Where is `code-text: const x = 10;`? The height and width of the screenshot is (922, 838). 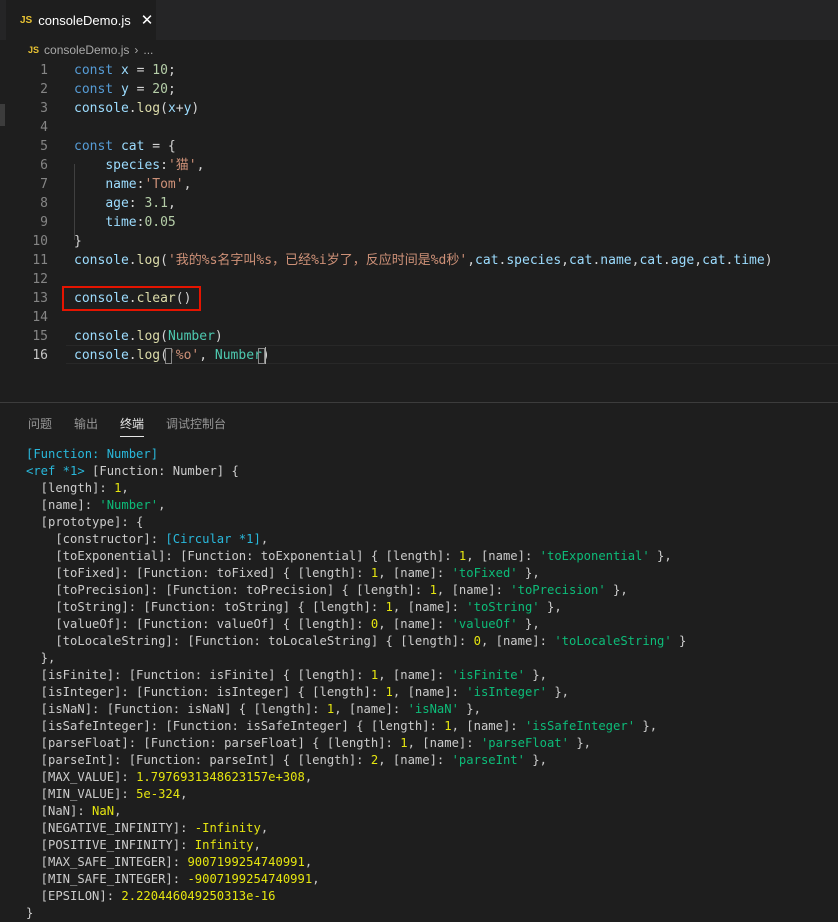
code-text: const x = 10; is located at coordinates (125, 70).